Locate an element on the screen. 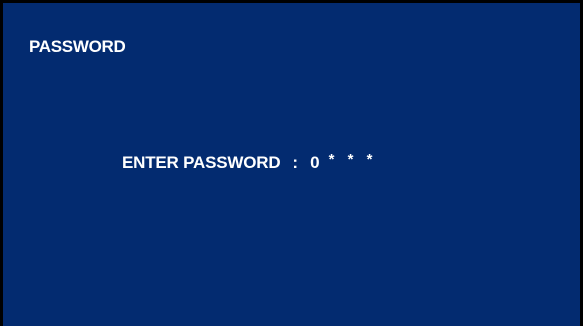  password-prompt: ENTER PASSWORD : 0 * * * is located at coordinates (250, 163).